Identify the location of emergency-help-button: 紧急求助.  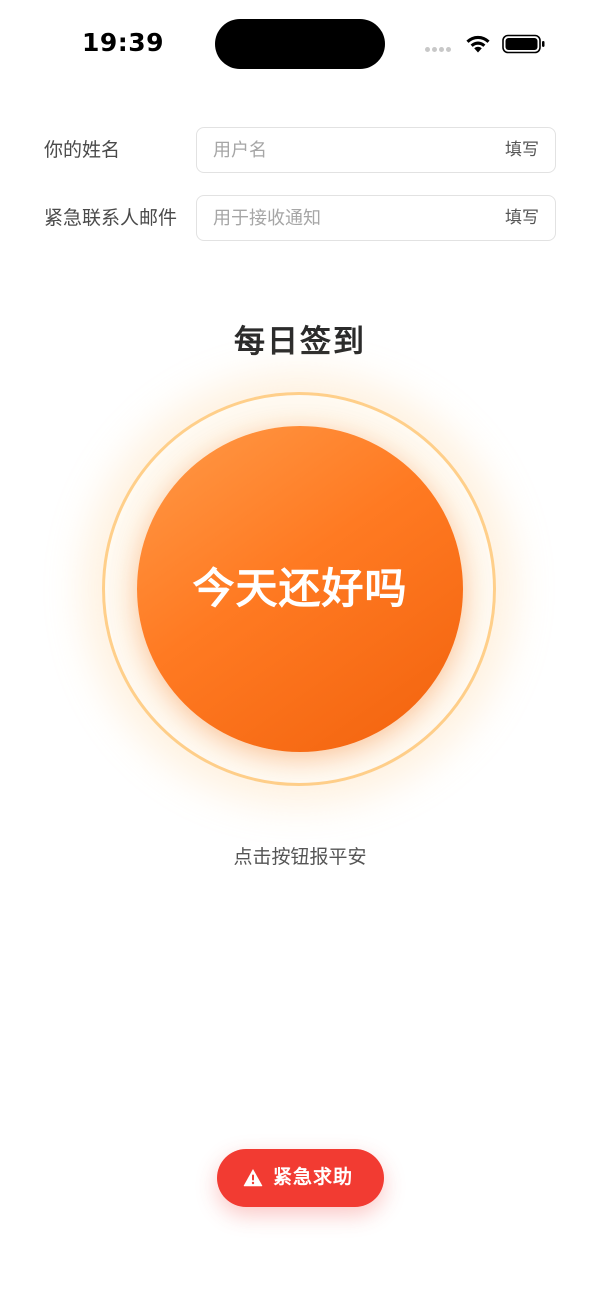
(300, 1178).